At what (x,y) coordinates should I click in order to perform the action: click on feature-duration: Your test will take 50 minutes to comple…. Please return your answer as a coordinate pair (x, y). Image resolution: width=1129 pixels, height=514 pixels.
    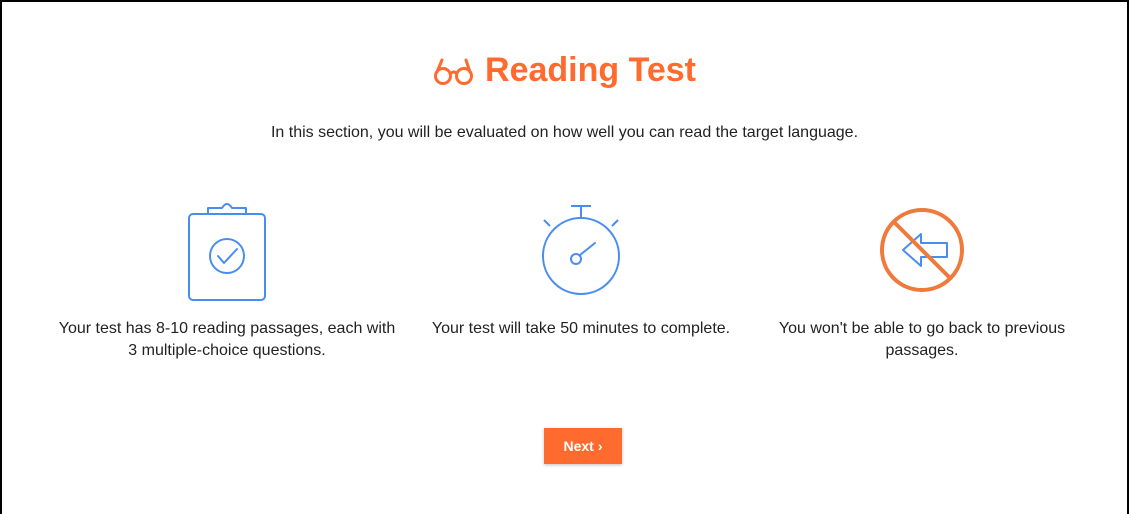
    Looking at the image, I should click on (581, 269).